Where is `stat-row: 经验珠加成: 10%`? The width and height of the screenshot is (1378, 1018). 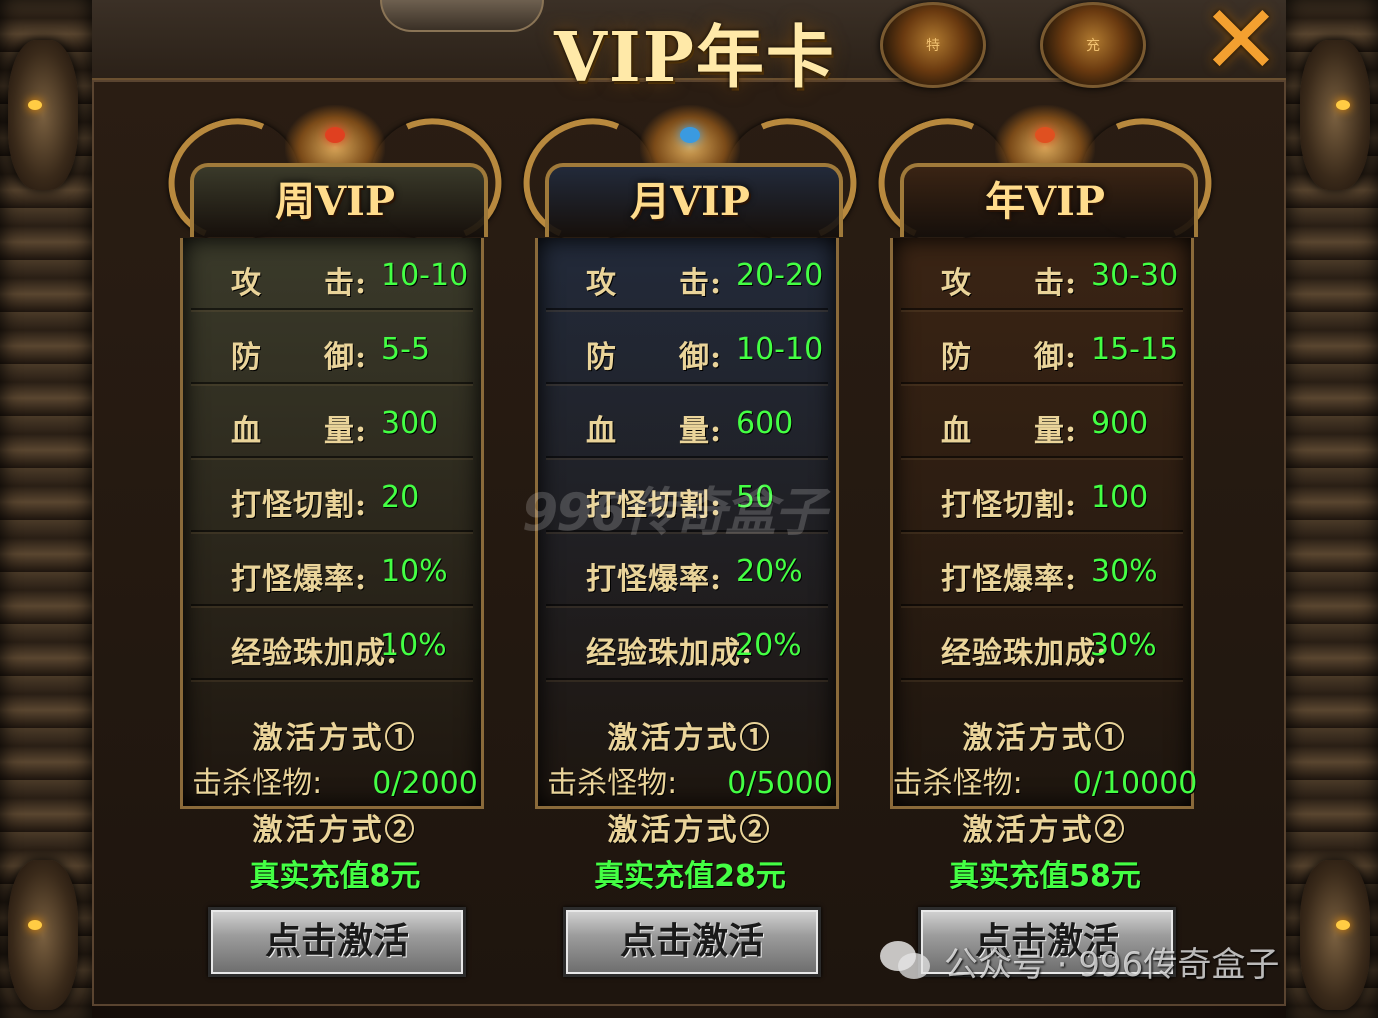 stat-row: 经验珠加成: 10% is located at coordinates (332, 648).